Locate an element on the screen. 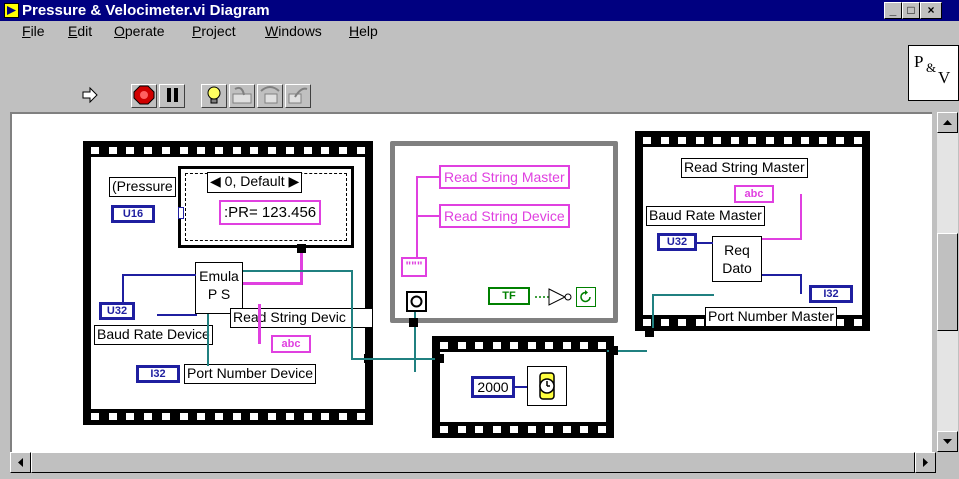 The image size is (959, 479). horizontal-scrollbar is located at coordinates (473, 462).